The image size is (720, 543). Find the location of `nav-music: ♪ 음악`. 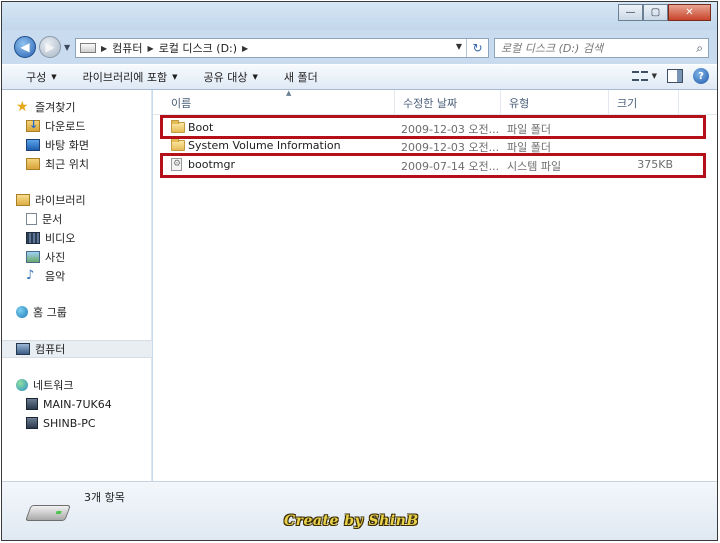

nav-music: ♪ 음악 is located at coordinates (77, 276).